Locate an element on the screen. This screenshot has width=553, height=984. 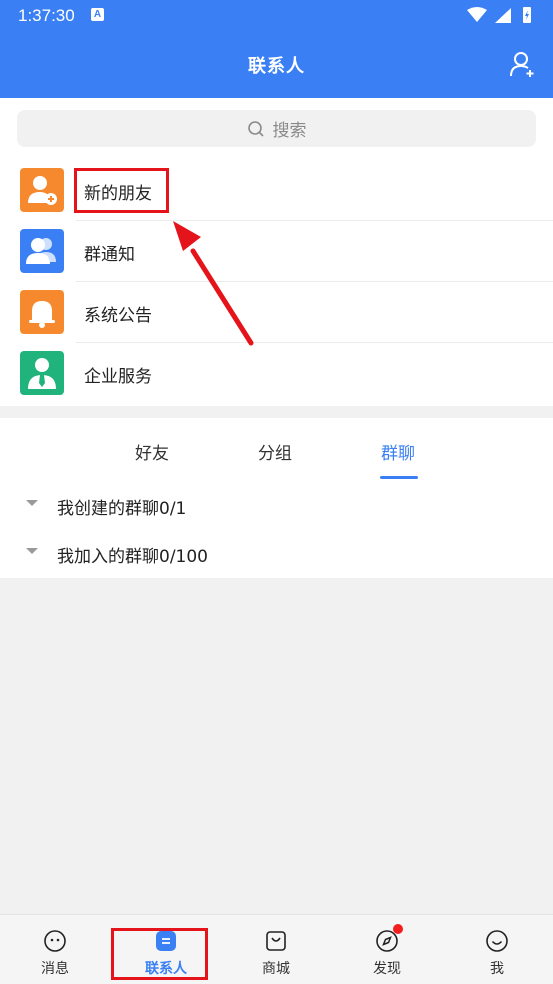
nav-label: 商城 is located at coordinates (276, 969).